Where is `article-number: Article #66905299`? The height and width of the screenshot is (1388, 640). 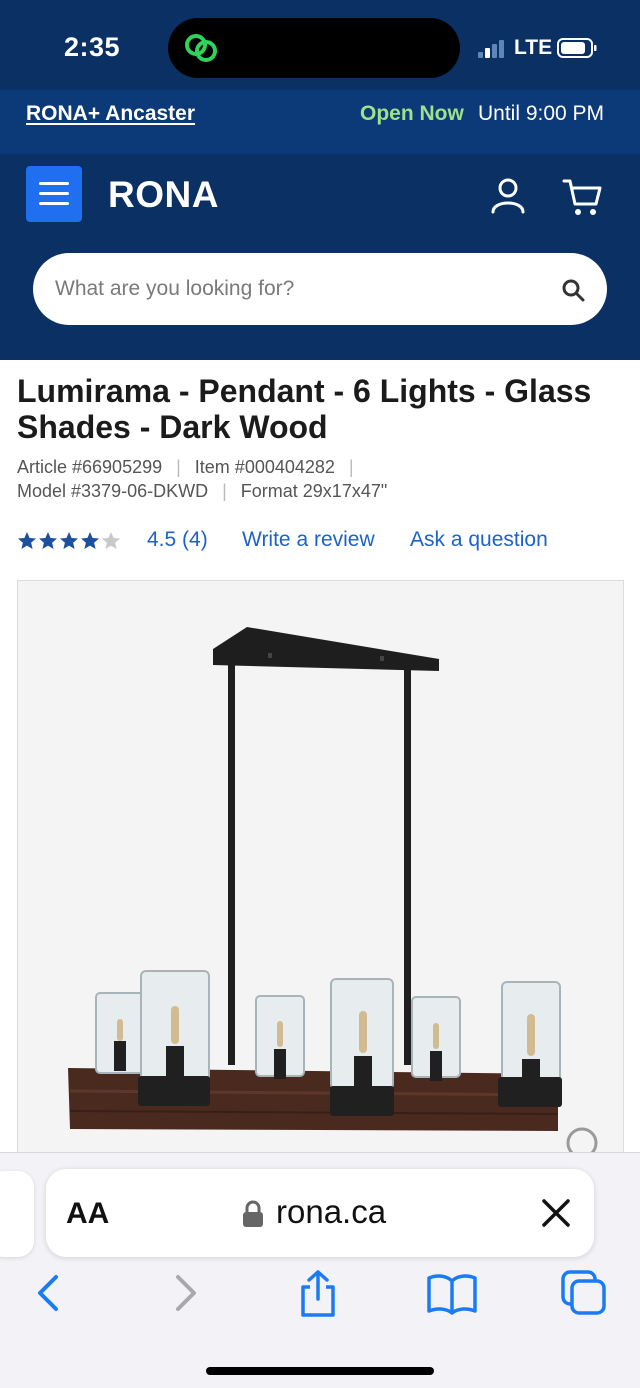 article-number: Article #66905299 is located at coordinates (90, 467).